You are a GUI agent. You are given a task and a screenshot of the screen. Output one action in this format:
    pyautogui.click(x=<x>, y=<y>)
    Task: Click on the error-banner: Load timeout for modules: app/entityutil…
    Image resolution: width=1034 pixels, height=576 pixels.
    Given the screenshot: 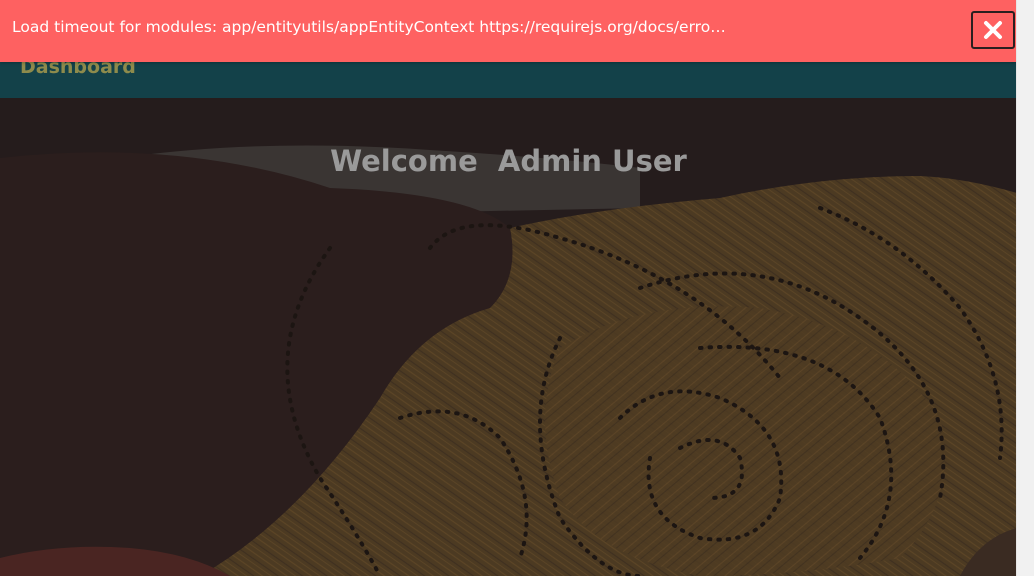 What is the action you would take?
    pyautogui.click(x=508, y=31)
    